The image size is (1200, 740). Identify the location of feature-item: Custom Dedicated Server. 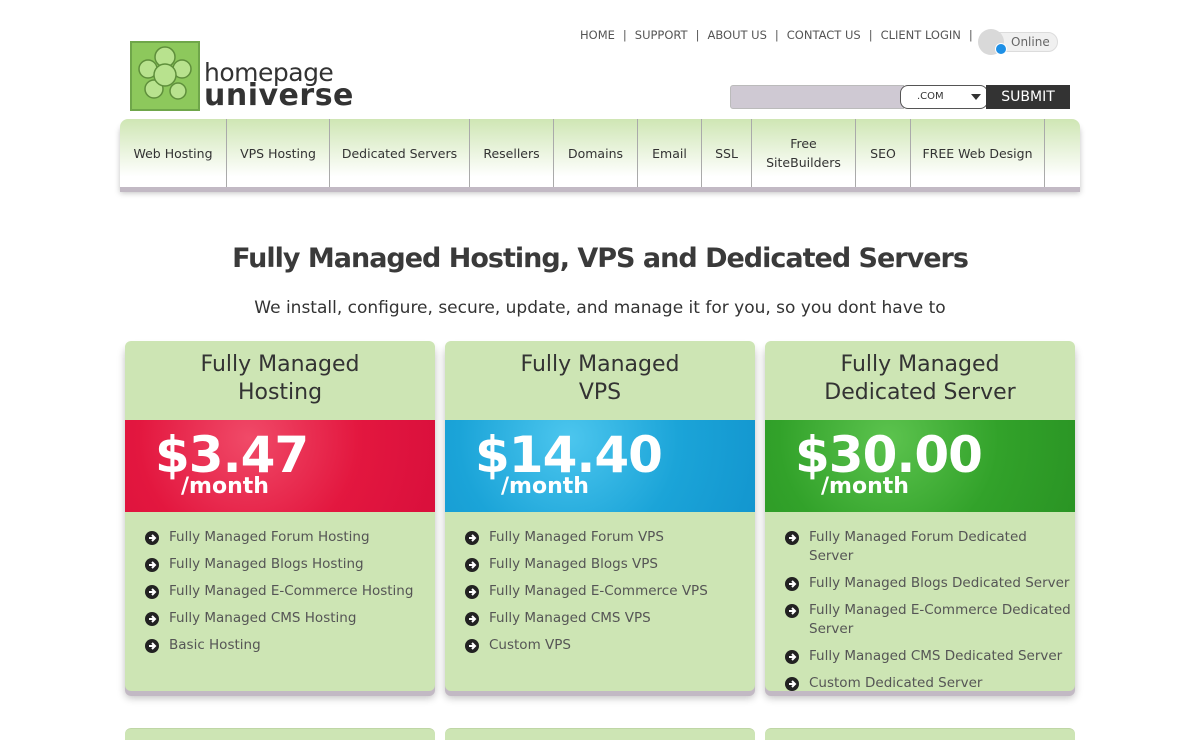
(930, 682).